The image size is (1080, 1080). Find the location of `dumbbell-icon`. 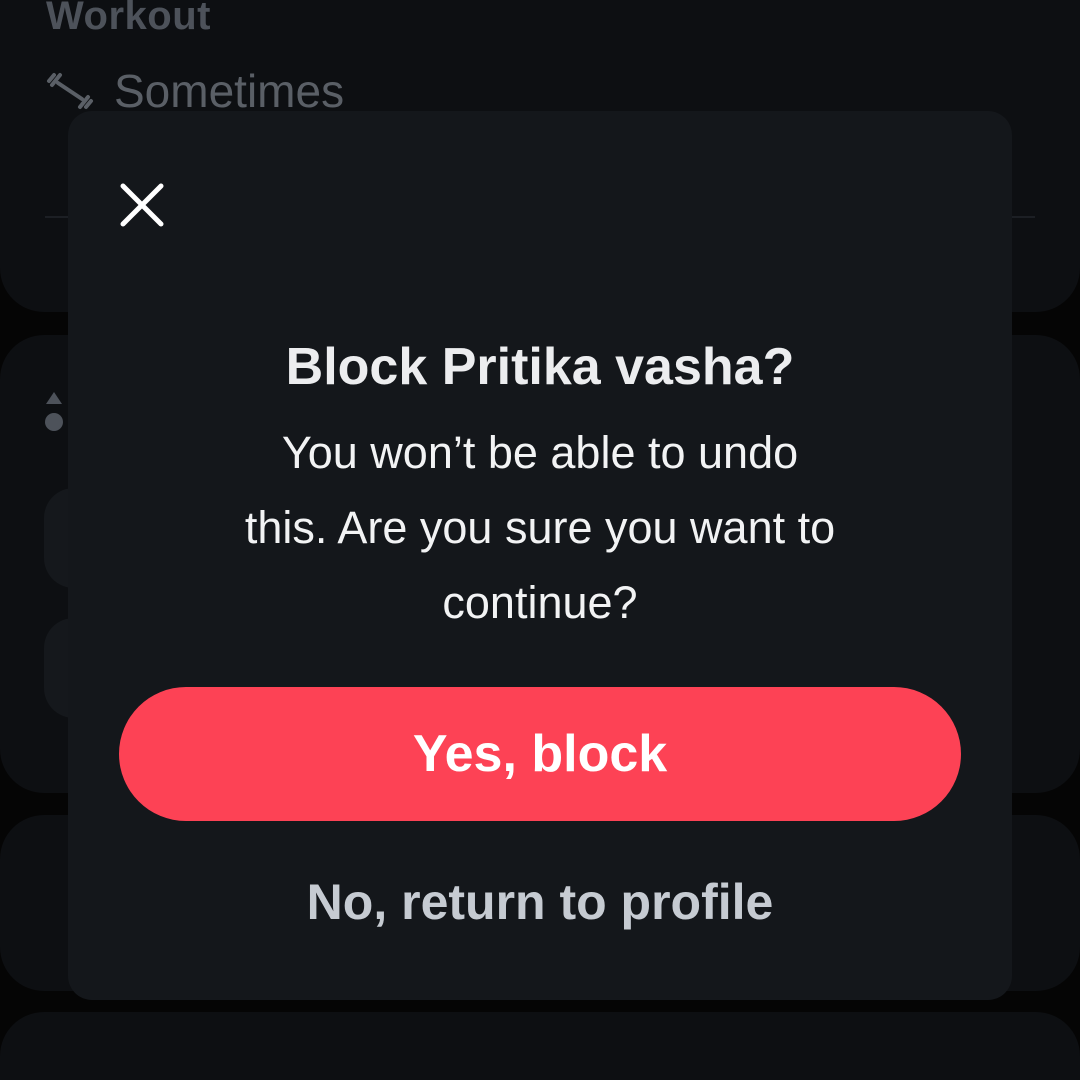

dumbbell-icon is located at coordinates (70, 91).